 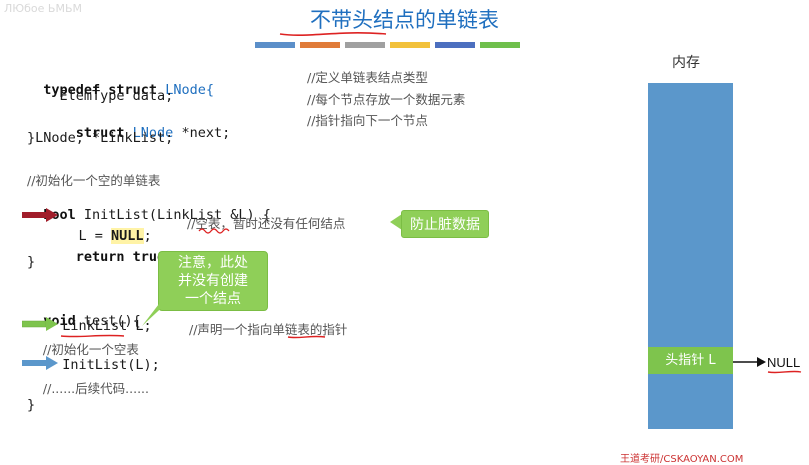 I want to click on code-line-13: InitList(L);, so click(x=103, y=365).